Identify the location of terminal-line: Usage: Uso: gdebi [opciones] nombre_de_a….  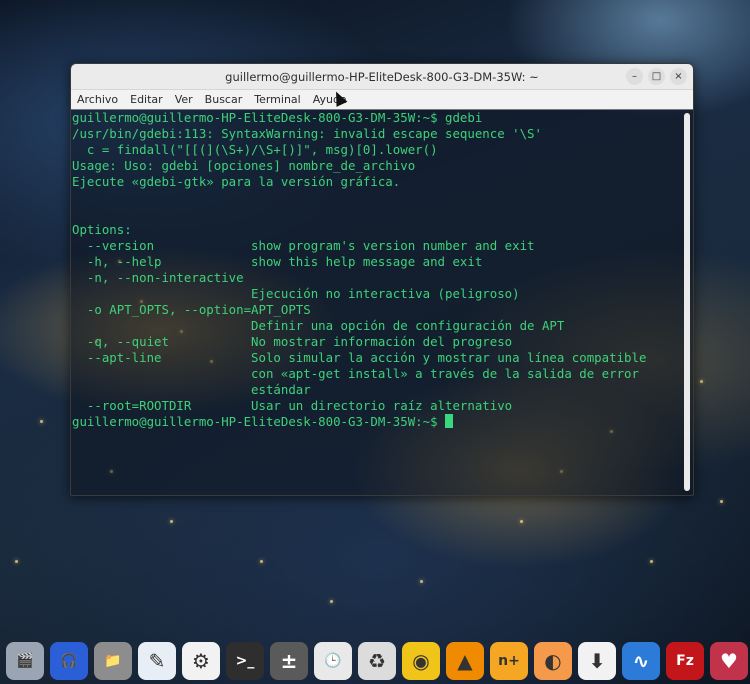
(244, 165).